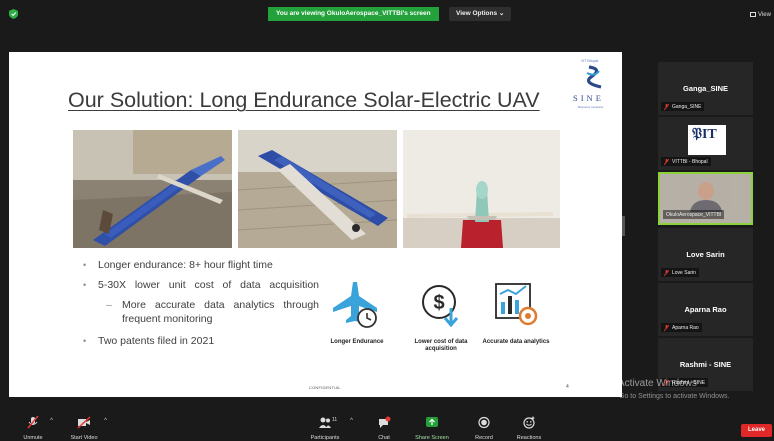 Image resolution: width=774 pixels, height=441 pixels. Describe the element at coordinates (152, 189) in the screenshot. I see `uav-photo-patio` at that location.